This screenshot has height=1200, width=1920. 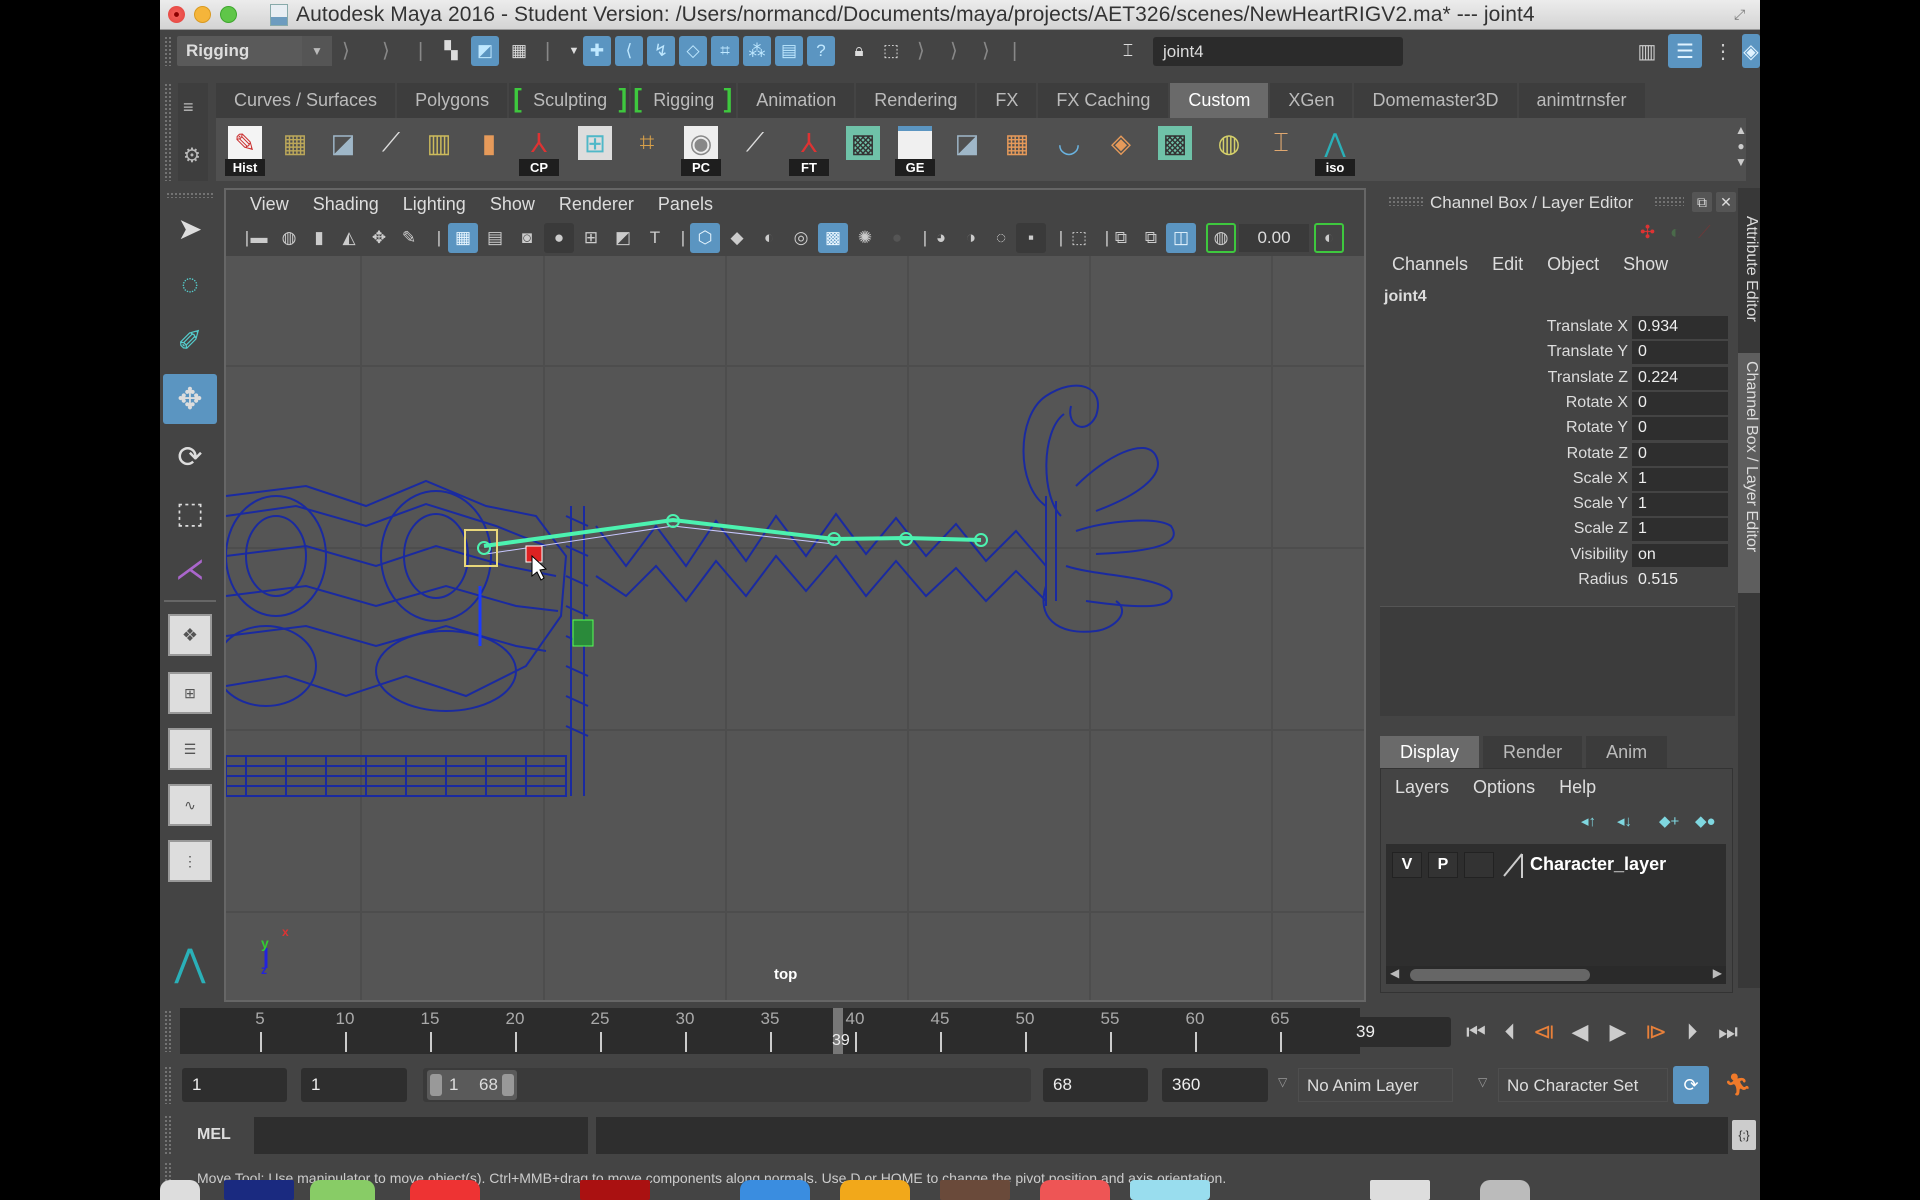 I want to click on channel-name: Translate Z, so click(x=1588, y=378).